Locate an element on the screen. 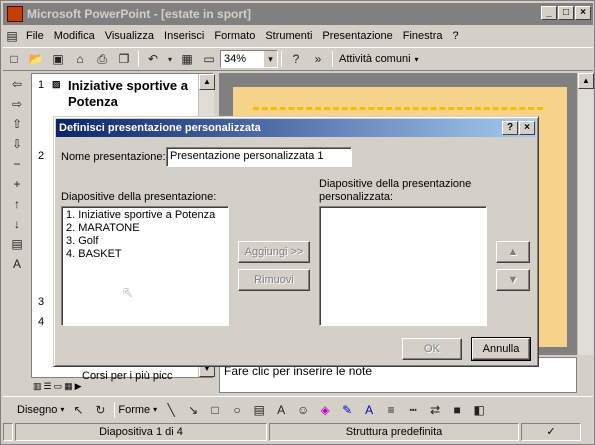 This screenshot has width=595, height=445. permission-icon: ⌂ is located at coordinates (80, 59).